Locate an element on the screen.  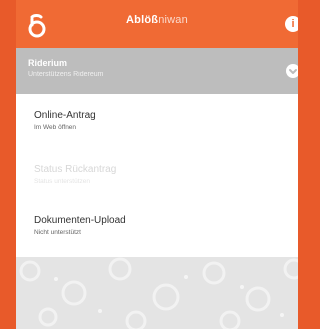
info-button: i is located at coordinates (291, 24).